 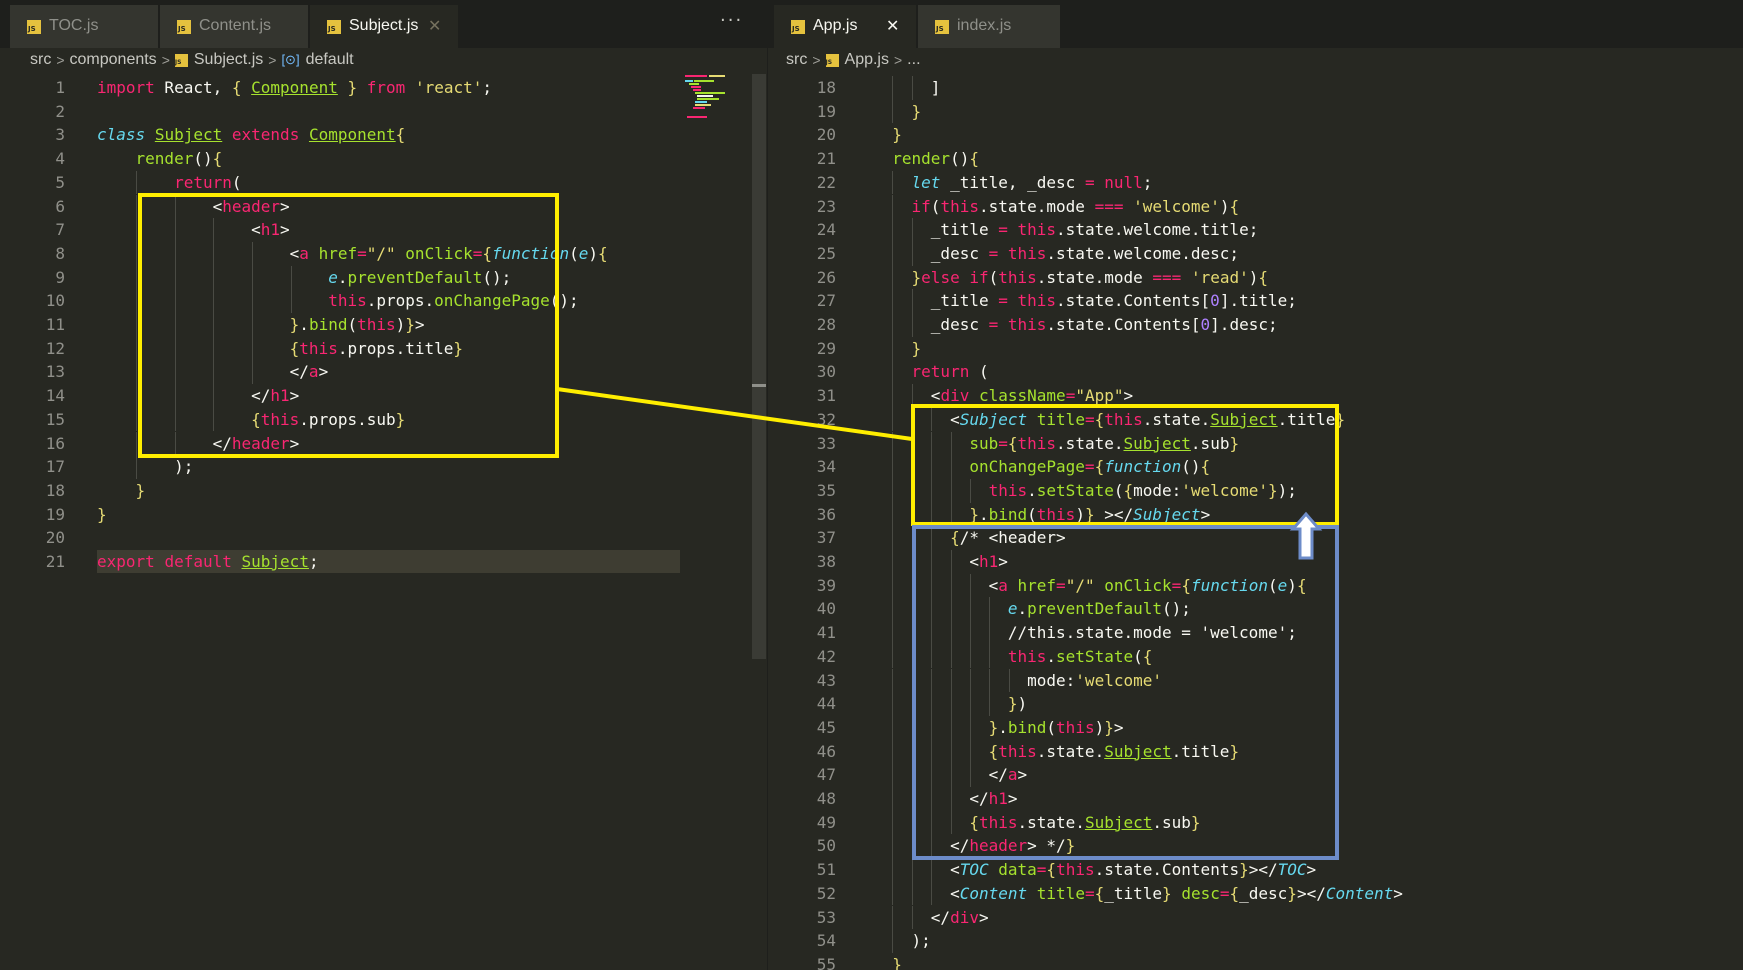 What do you see at coordinates (734, 414) in the screenshot?
I see `connector-line` at bounding box center [734, 414].